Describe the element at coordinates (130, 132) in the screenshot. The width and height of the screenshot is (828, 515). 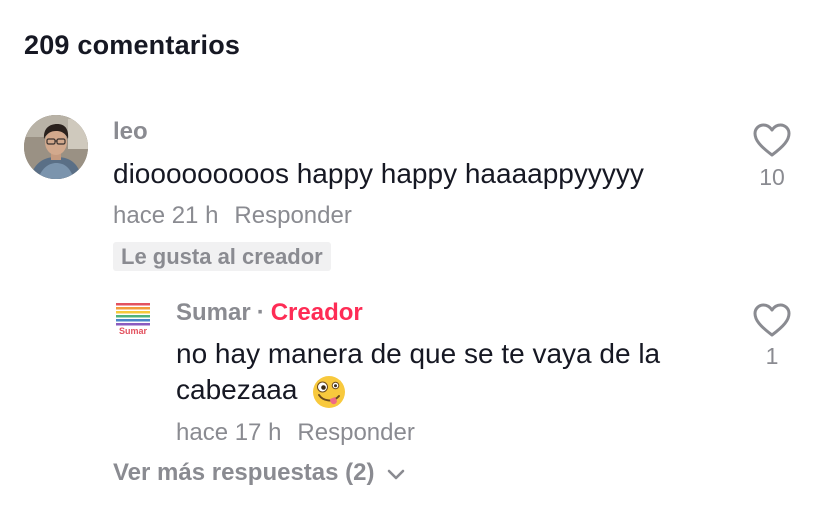
I see `comment-username: leo` at that location.